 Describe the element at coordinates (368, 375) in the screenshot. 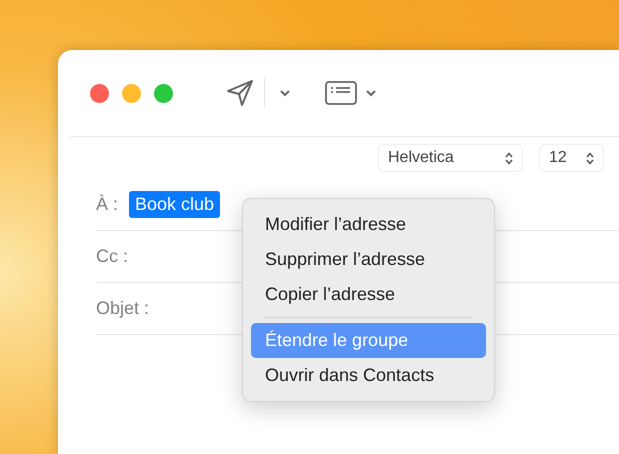

I see `menu-item: Ouvrir dans Contacts` at that location.